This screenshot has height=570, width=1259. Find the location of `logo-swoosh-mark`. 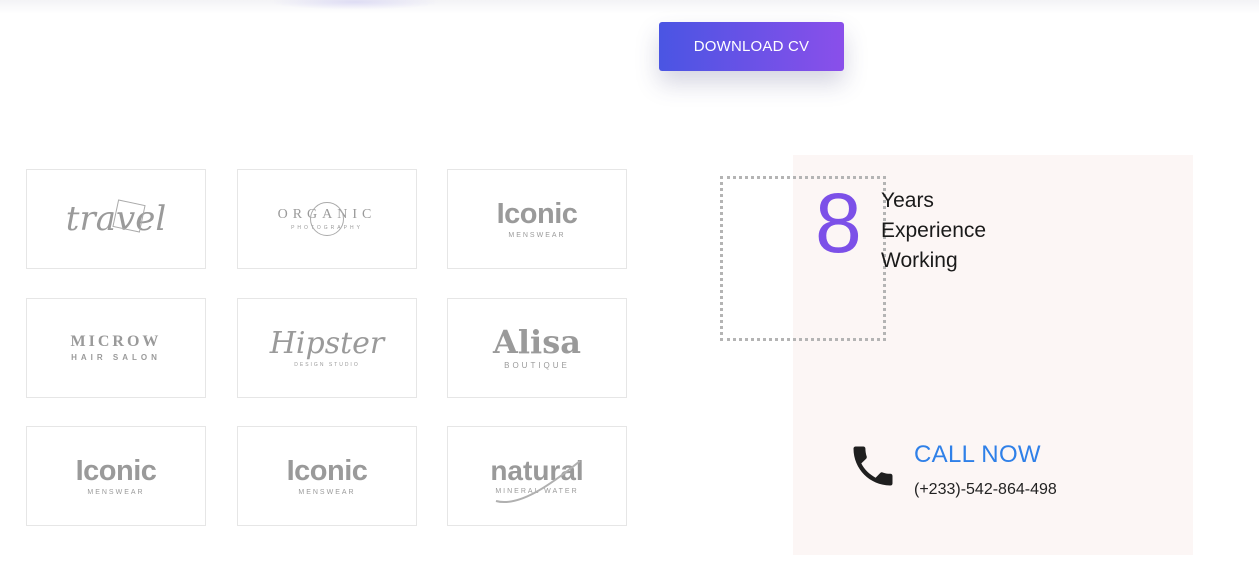

logo-swoosh-mark is located at coordinates (538, 482).